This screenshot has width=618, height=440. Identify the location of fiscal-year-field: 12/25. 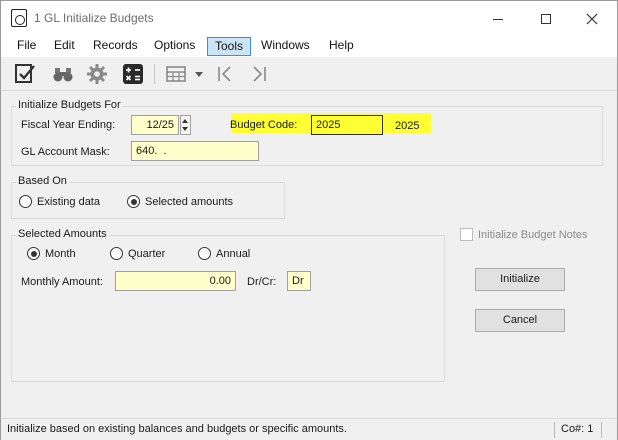
(155, 125).